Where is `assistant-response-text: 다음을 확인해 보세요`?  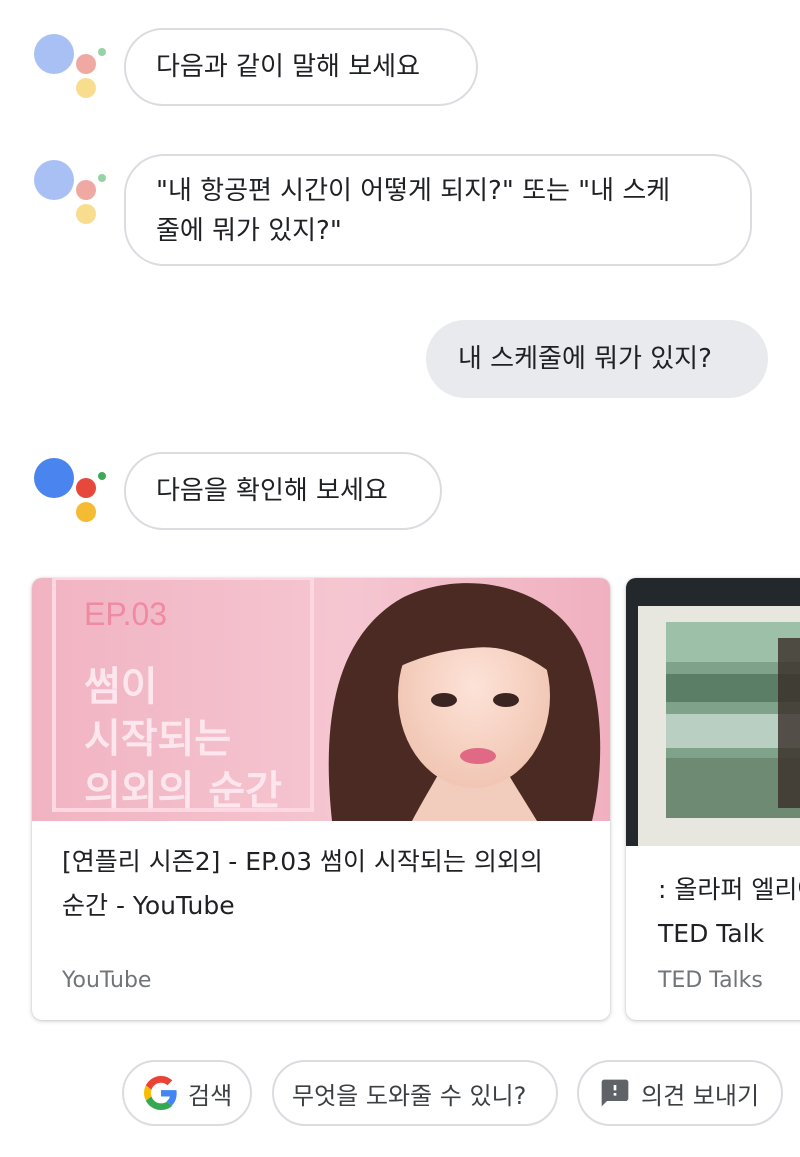
assistant-response-text: 다음을 확인해 보세요 is located at coordinates (272, 491).